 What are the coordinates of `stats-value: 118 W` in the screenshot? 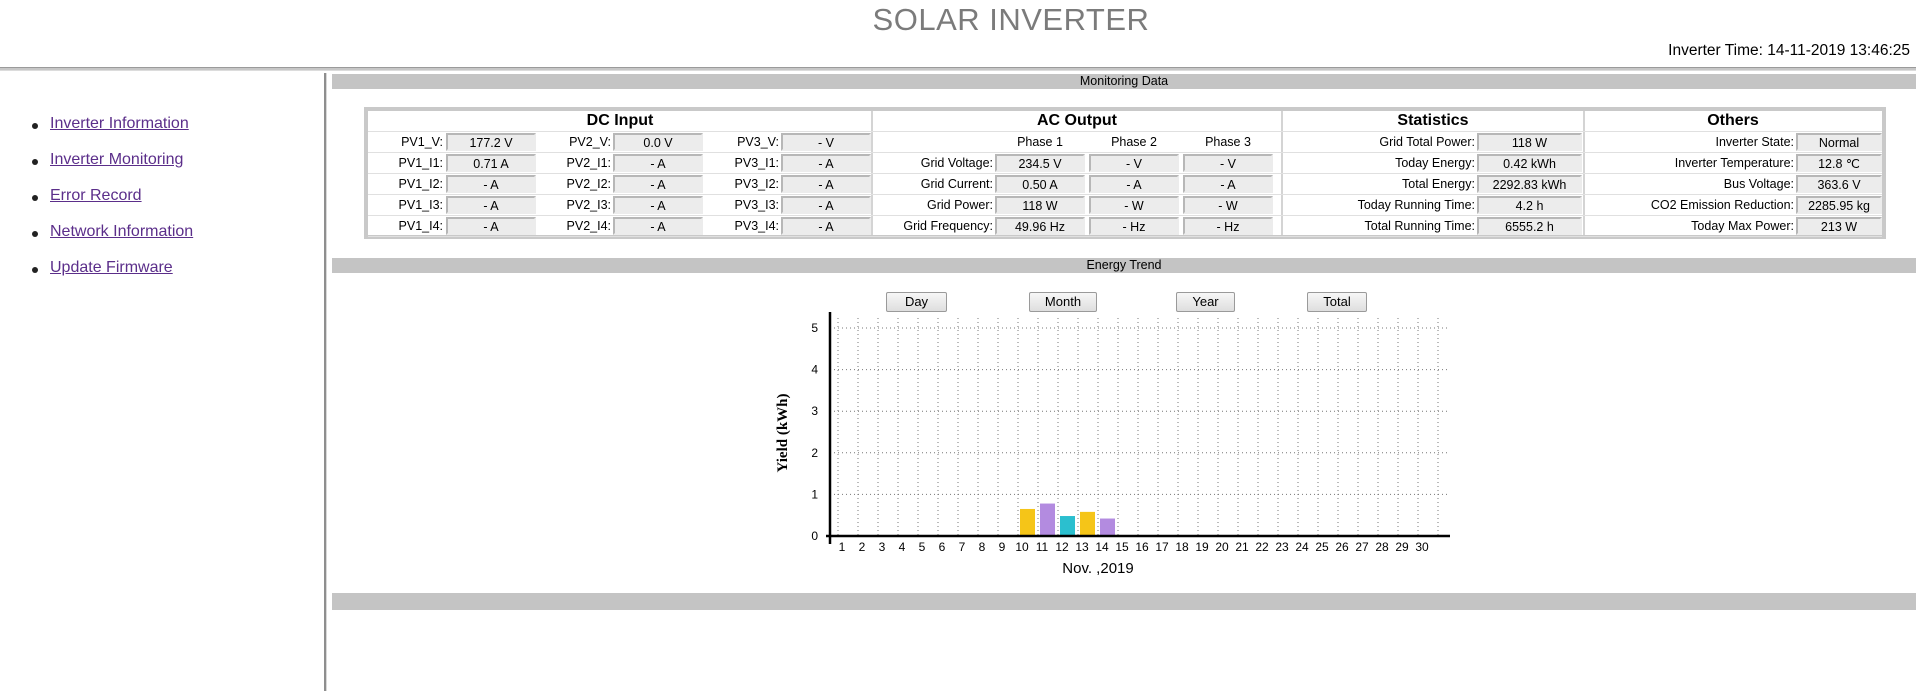 It's located at (1529, 142).